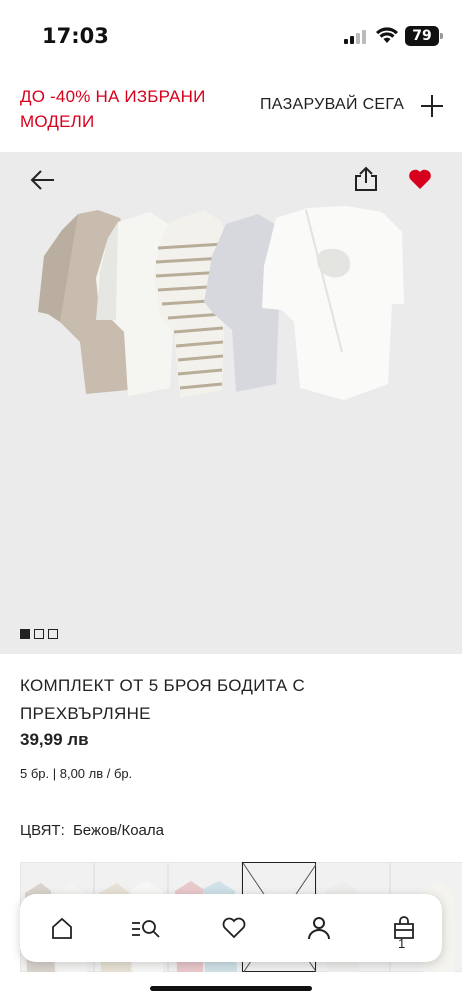 Image resolution: width=462 pixels, height=1000 pixels. Describe the element at coordinates (420, 179) in the screenshot. I see `heart-filled-icon` at that location.